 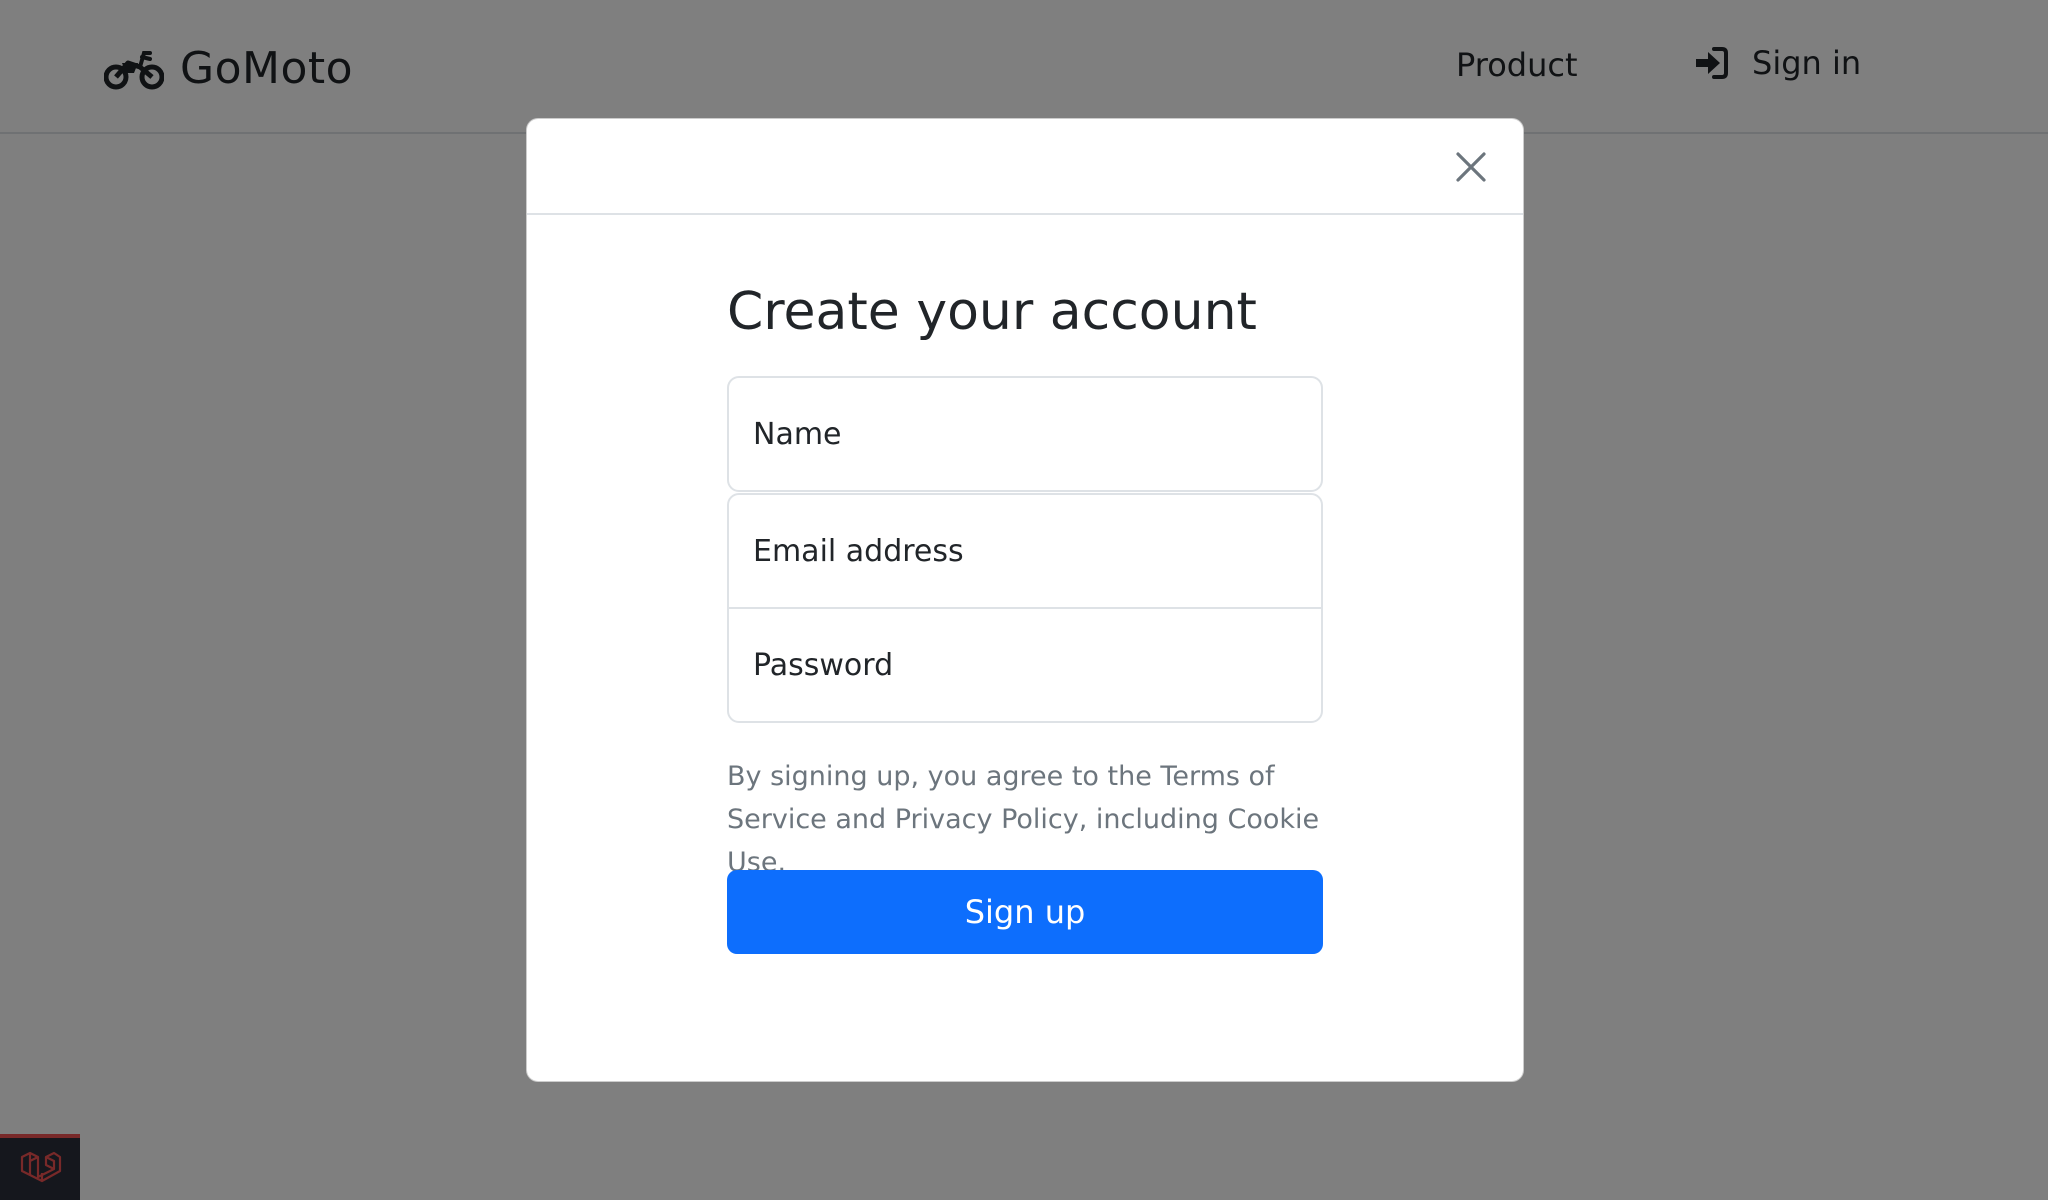 What do you see at coordinates (1025, 434) in the screenshot?
I see `name-input` at bounding box center [1025, 434].